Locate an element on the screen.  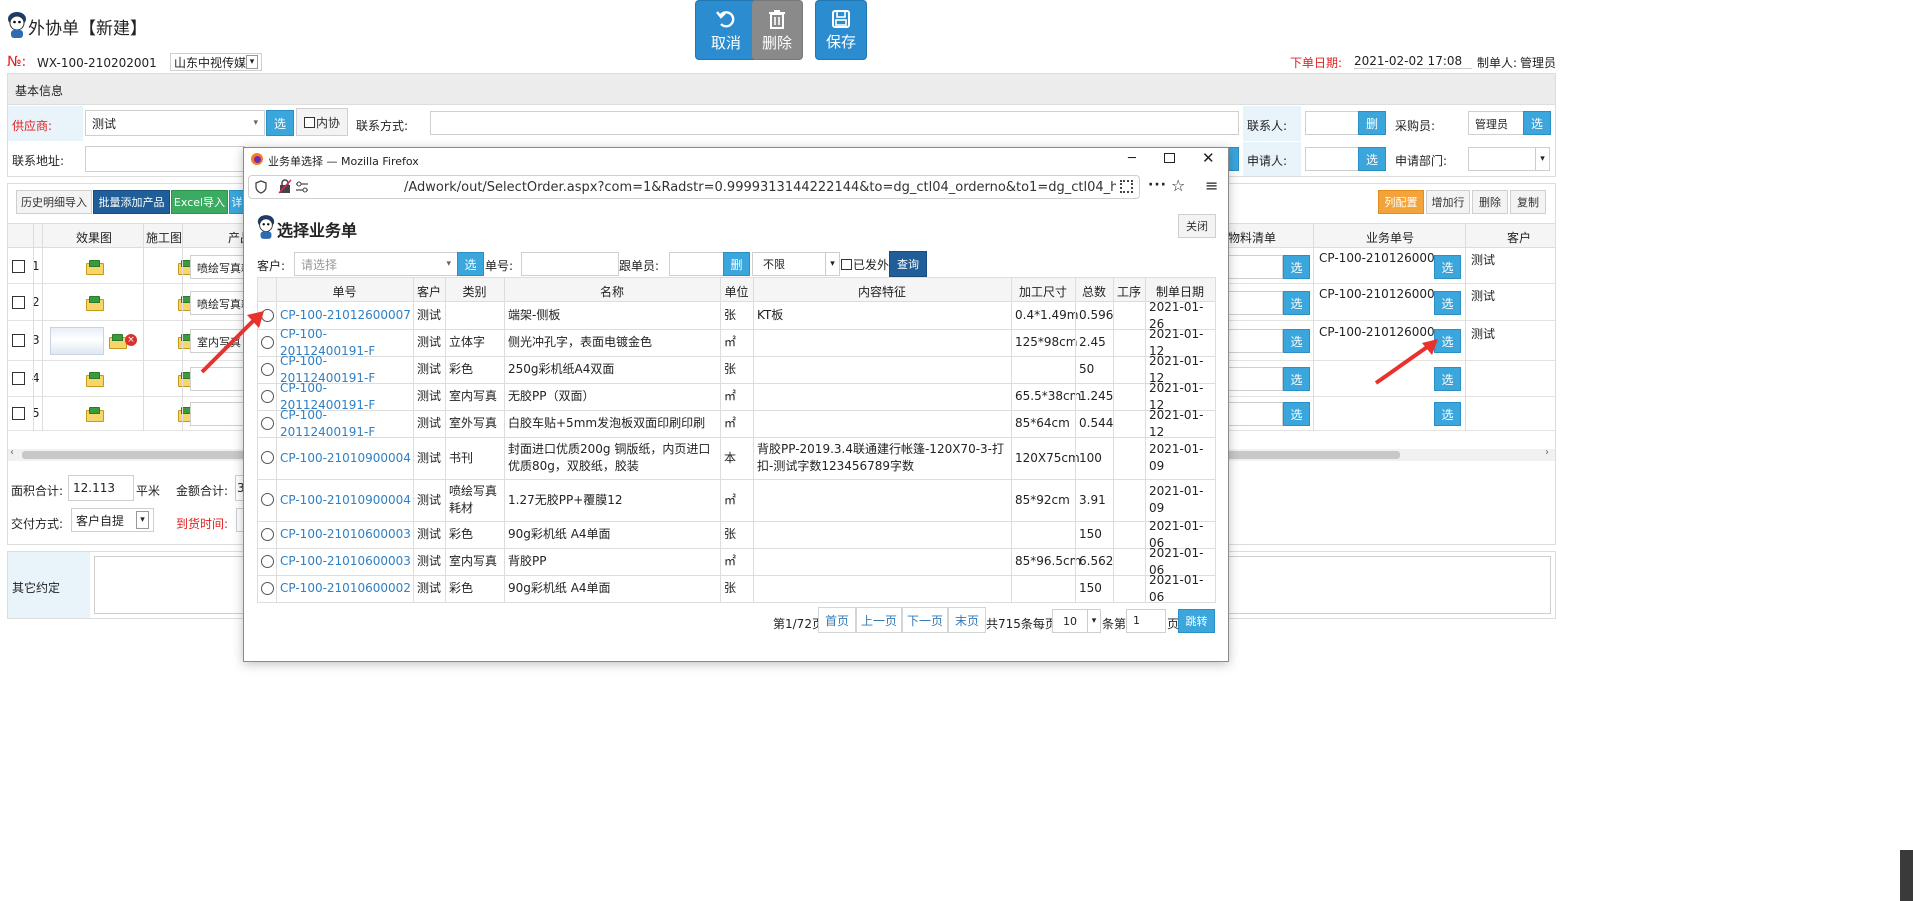
permissions-icon is located at coordinates (302, 187).